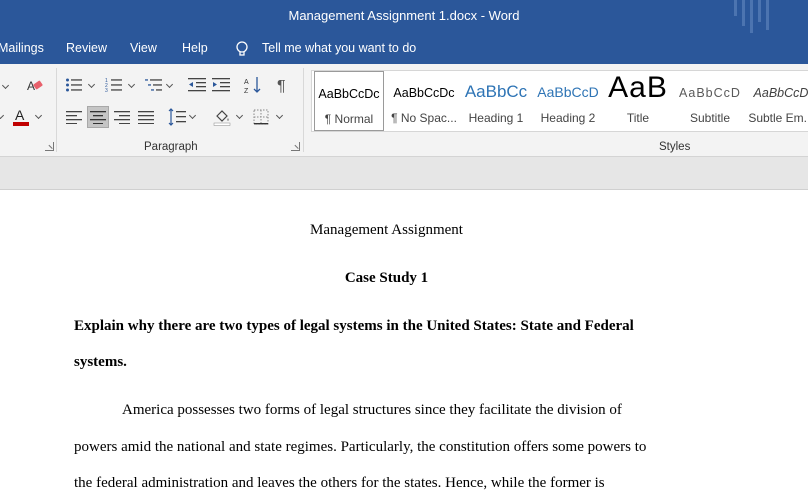 Image resolution: width=808 pixels, height=491 pixels. Describe the element at coordinates (246, 91) in the screenshot. I see `svg-text: Z` at that location.